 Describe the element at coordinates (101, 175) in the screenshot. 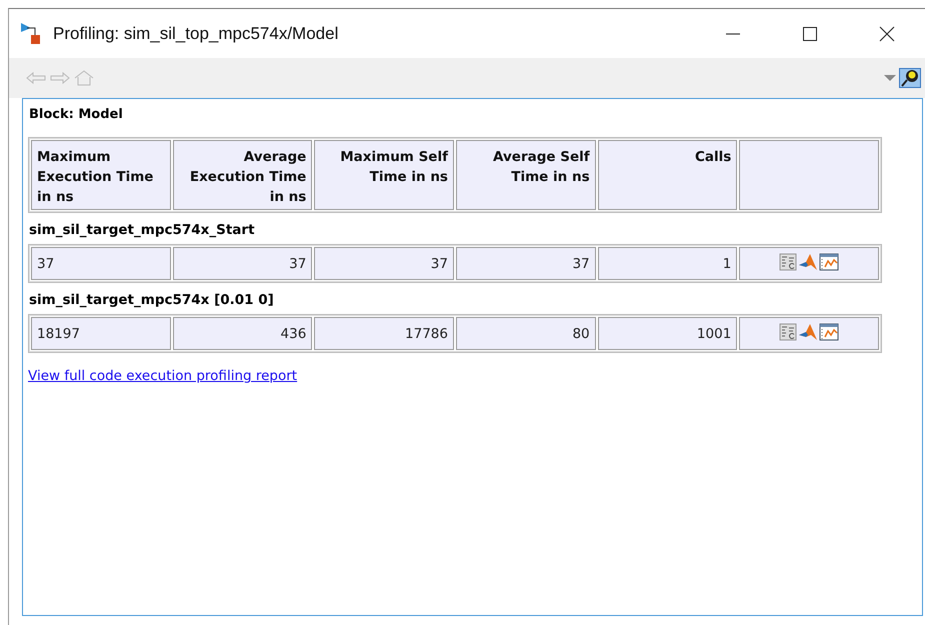

I see `column-header: Maximum Execution Time in ns` at that location.